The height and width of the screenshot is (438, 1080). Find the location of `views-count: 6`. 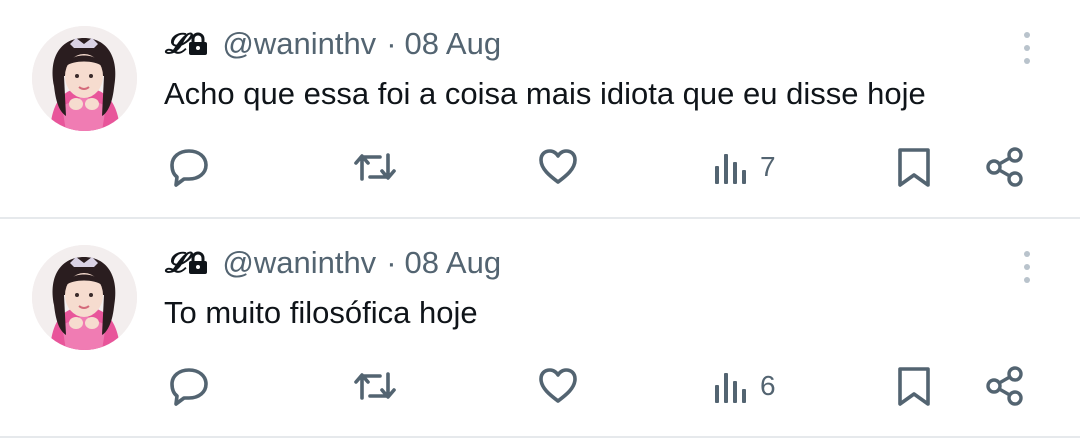

views-count: 6 is located at coordinates (768, 385).